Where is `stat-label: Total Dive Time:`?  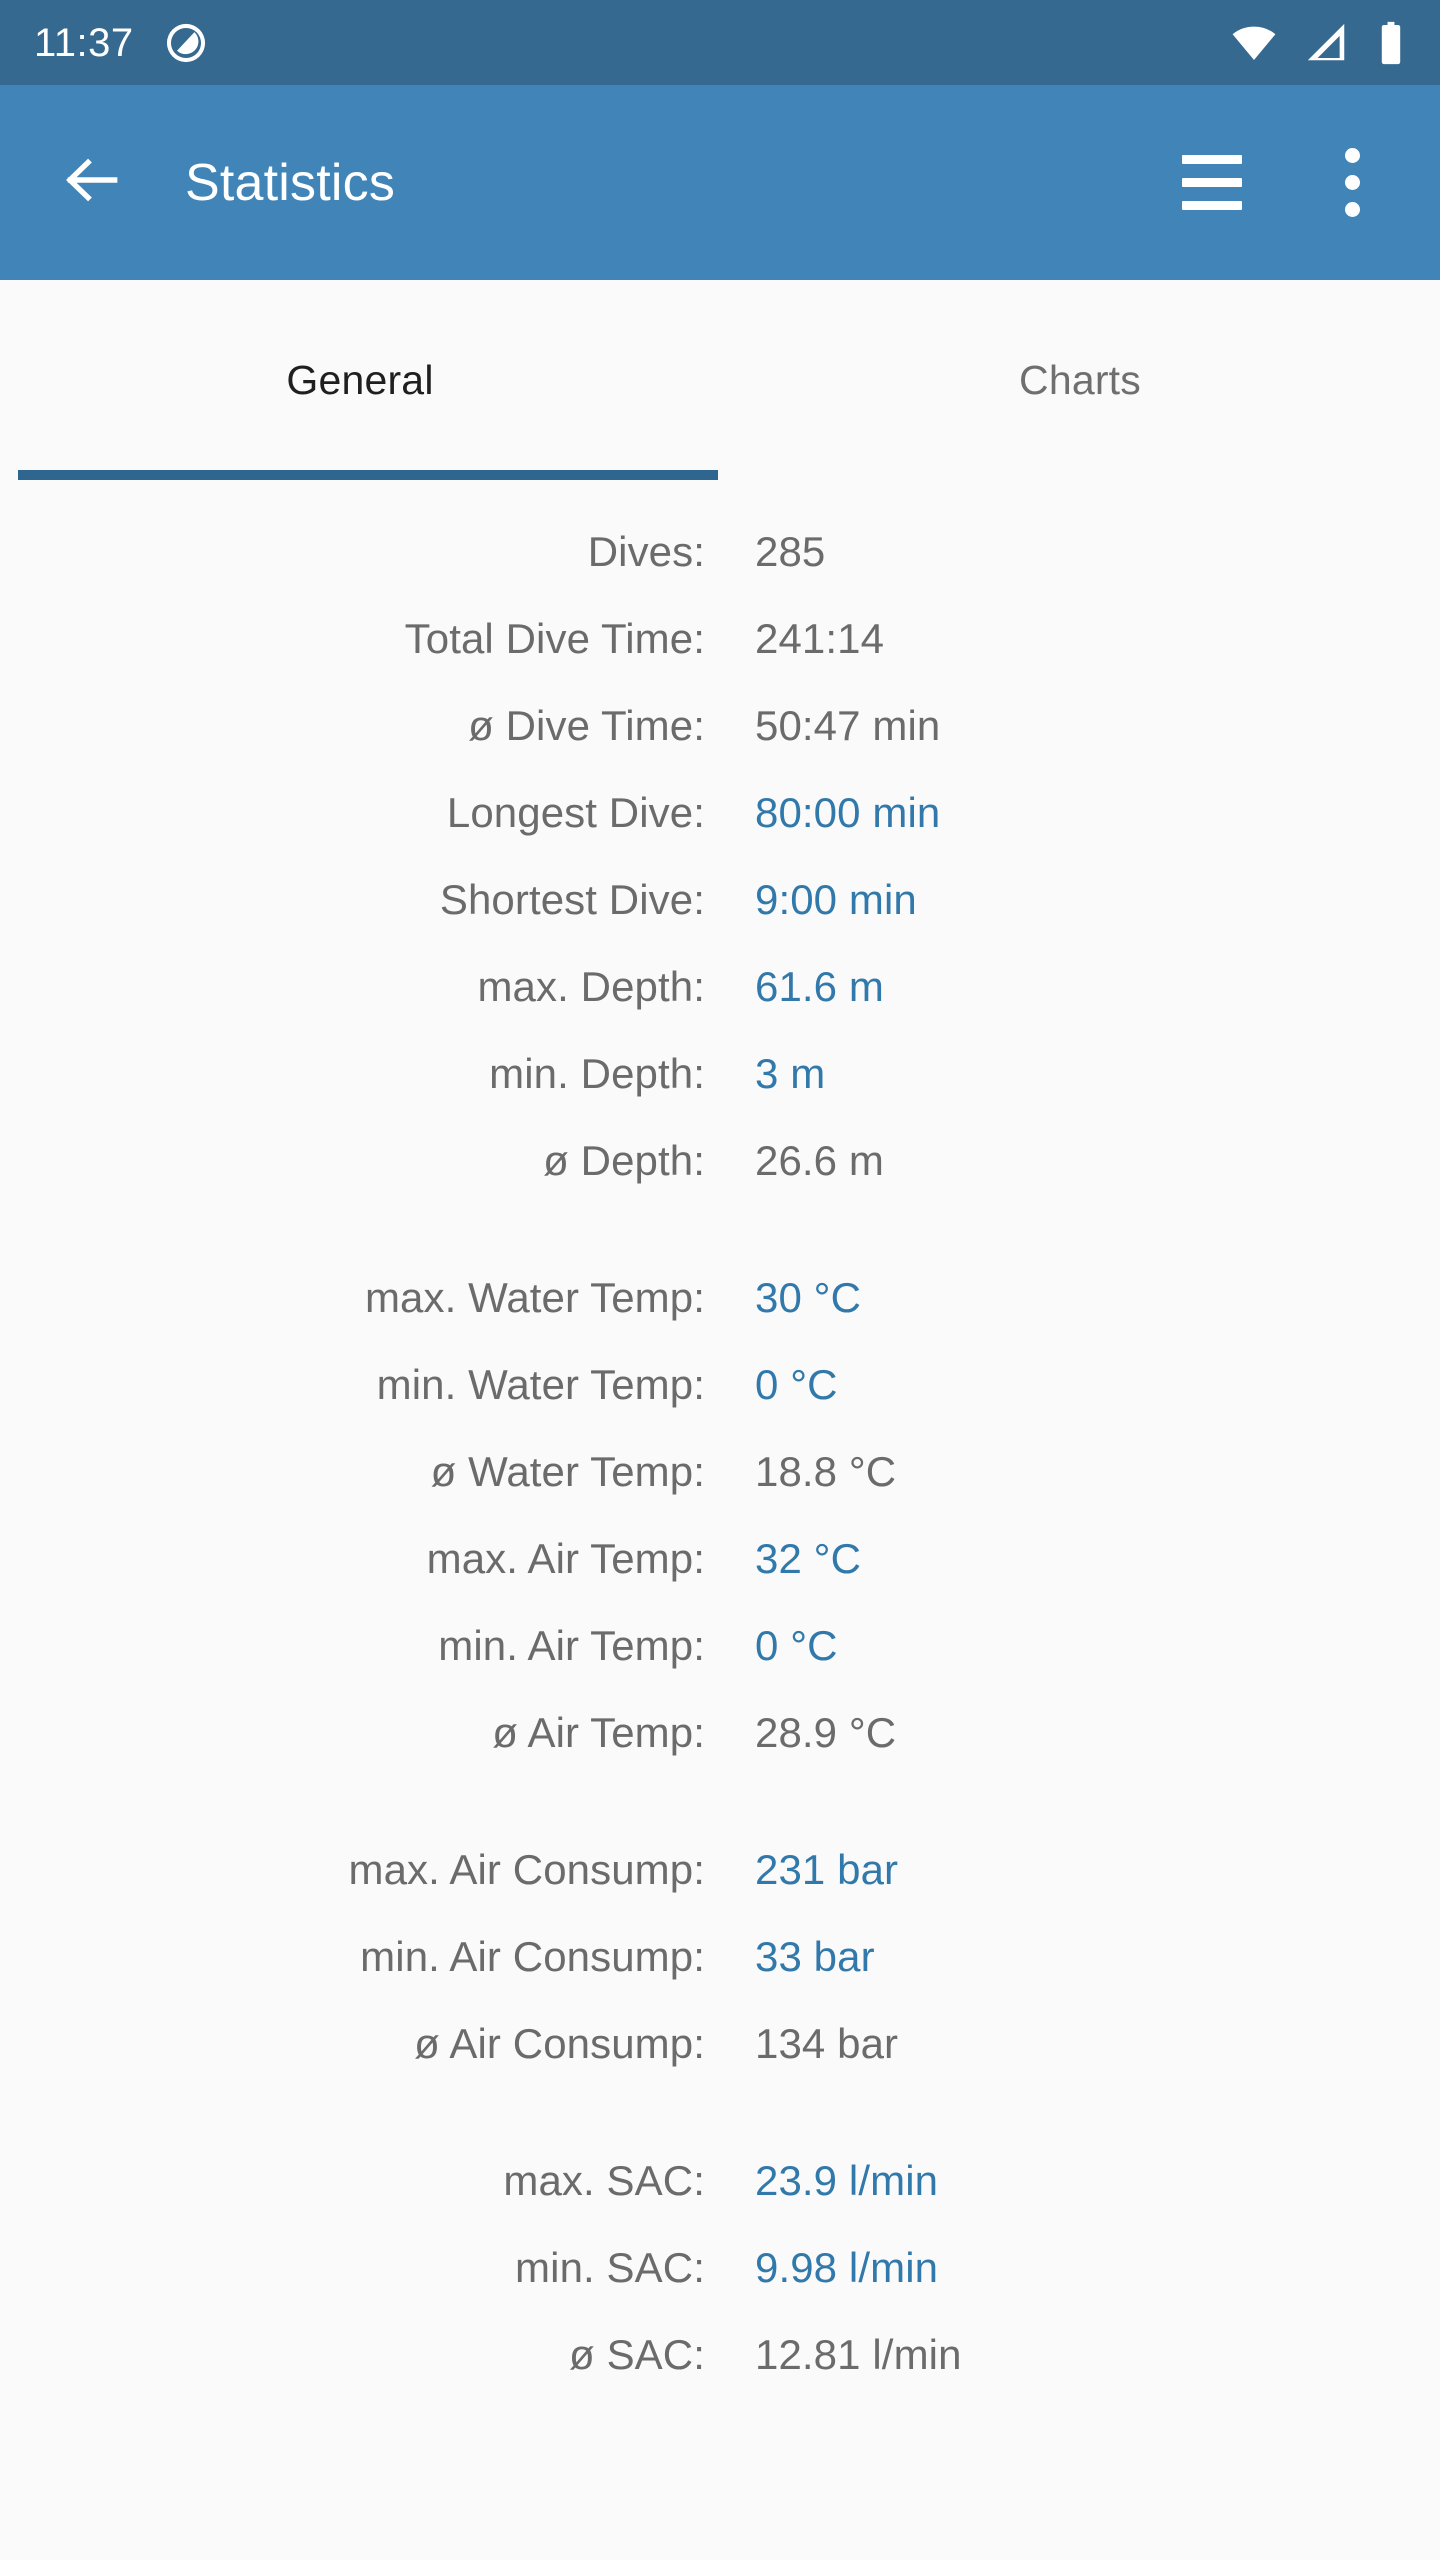
stat-label: Total Dive Time: is located at coordinates (554, 638).